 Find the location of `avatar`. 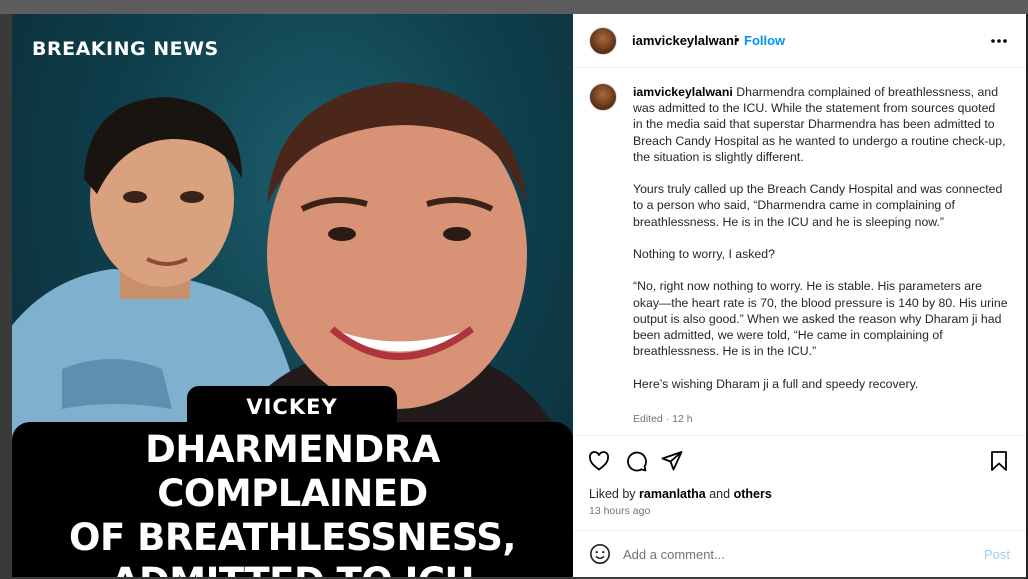

avatar is located at coordinates (603, 41).